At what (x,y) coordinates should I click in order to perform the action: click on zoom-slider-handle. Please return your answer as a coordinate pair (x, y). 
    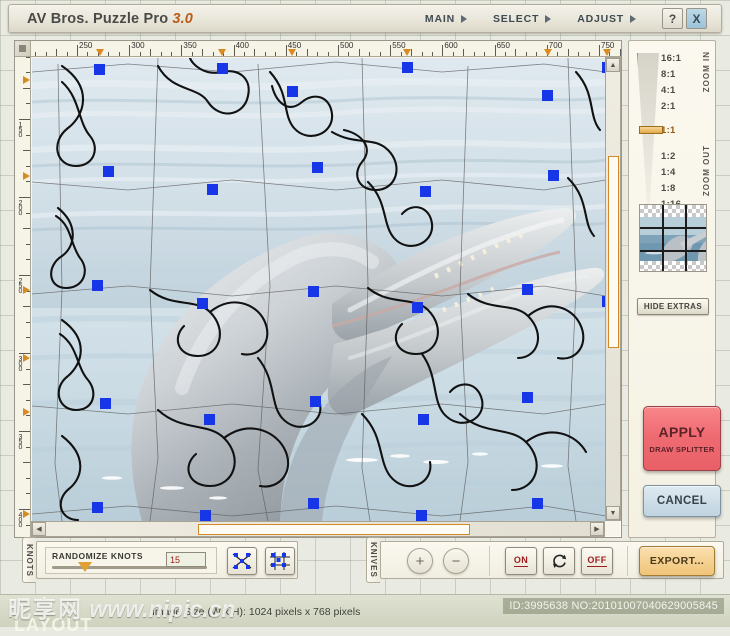
    Looking at the image, I should click on (651, 130).